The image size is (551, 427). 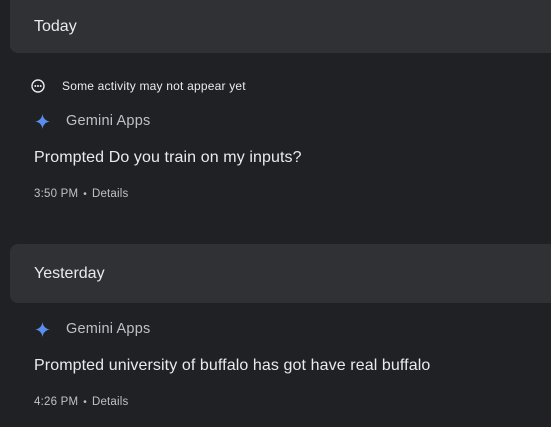 What do you see at coordinates (56, 194) in the screenshot?
I see `activity-time: 3:50 PM` at bounding box center [56, 194].